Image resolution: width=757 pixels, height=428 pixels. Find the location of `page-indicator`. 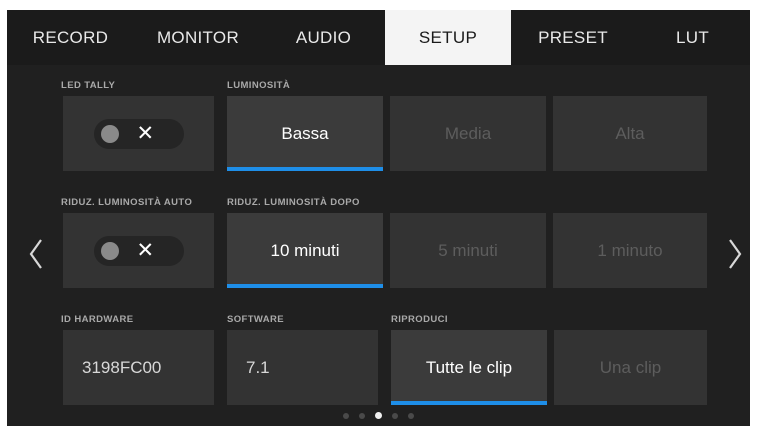

page-indicator is located at coordinates (378, 416).